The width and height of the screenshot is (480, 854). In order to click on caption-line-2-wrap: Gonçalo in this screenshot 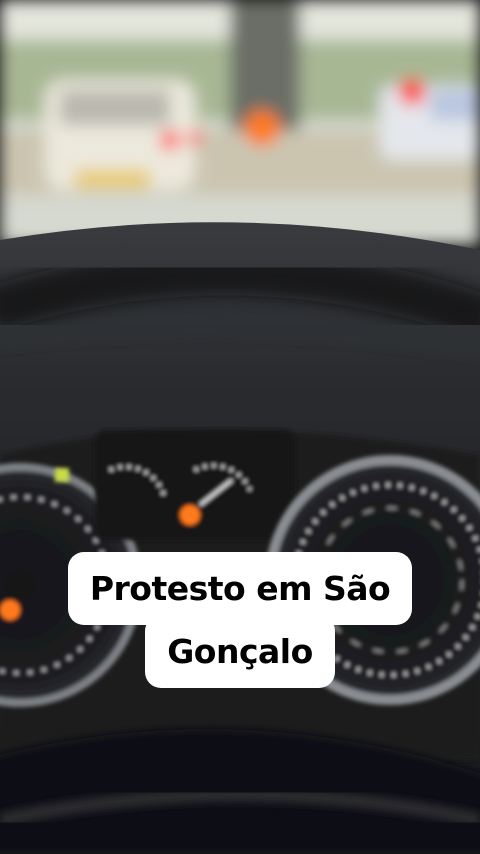, I will do `click(240, 651)`.